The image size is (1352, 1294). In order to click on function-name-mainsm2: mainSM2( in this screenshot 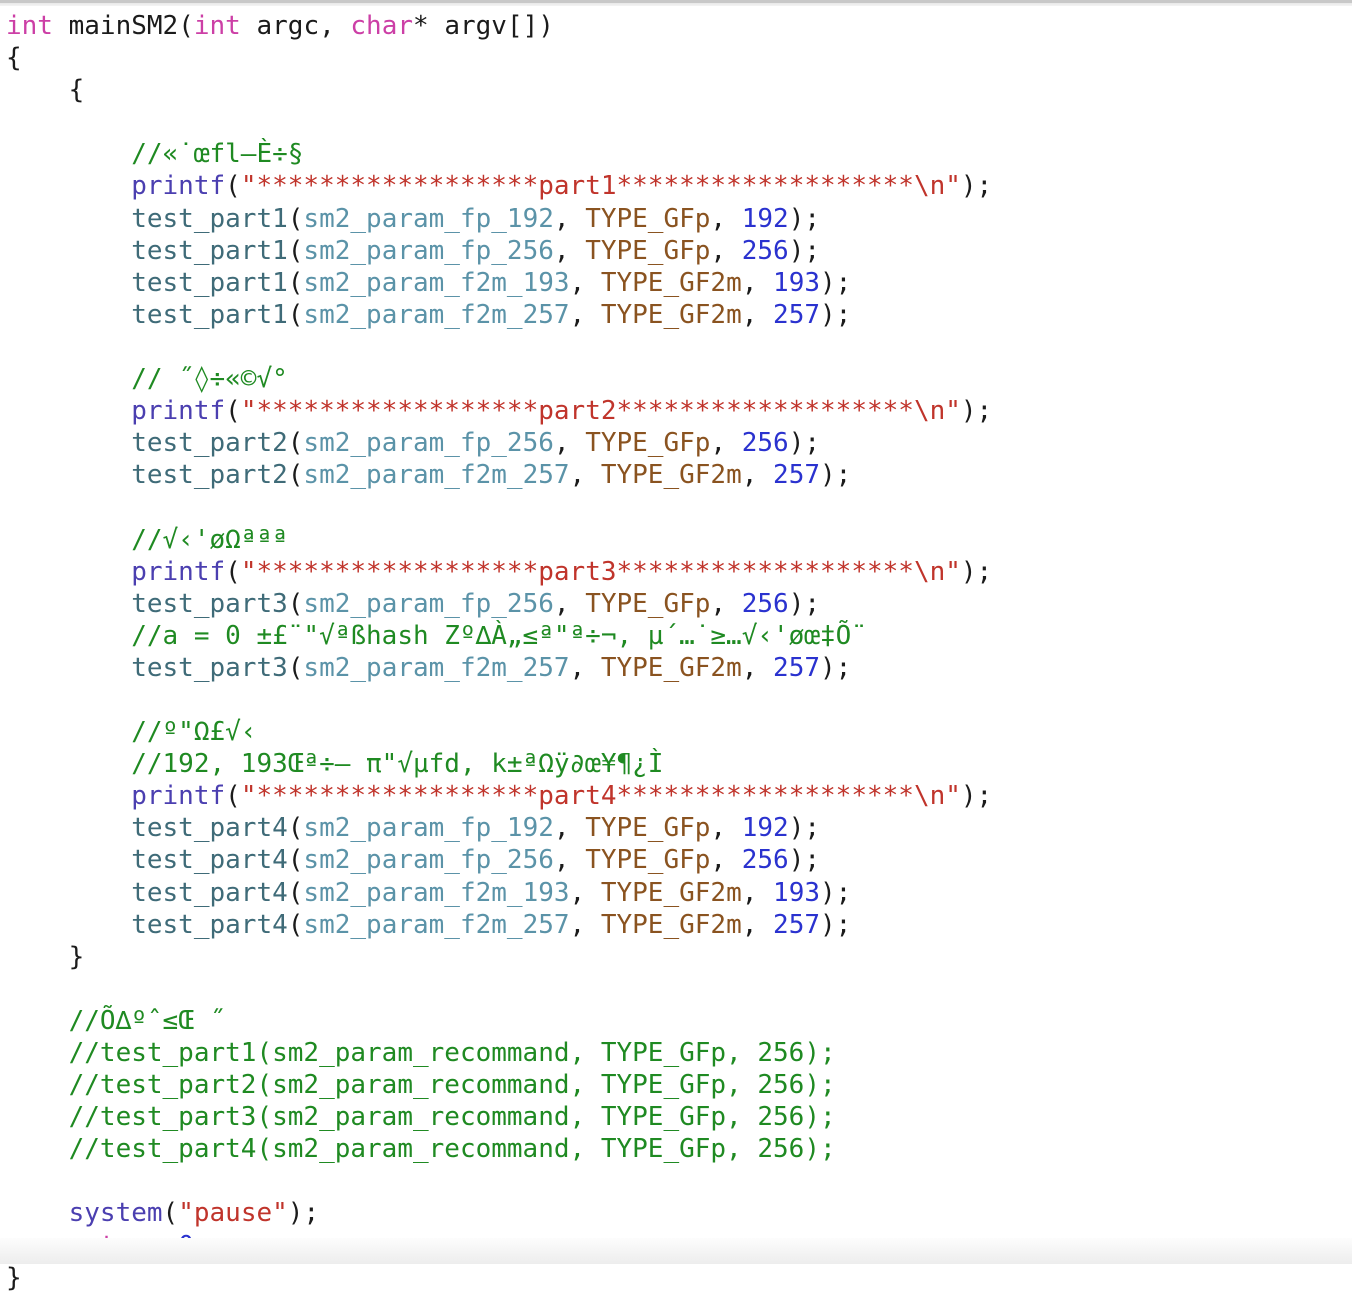, I will do `click(123, 26)`.